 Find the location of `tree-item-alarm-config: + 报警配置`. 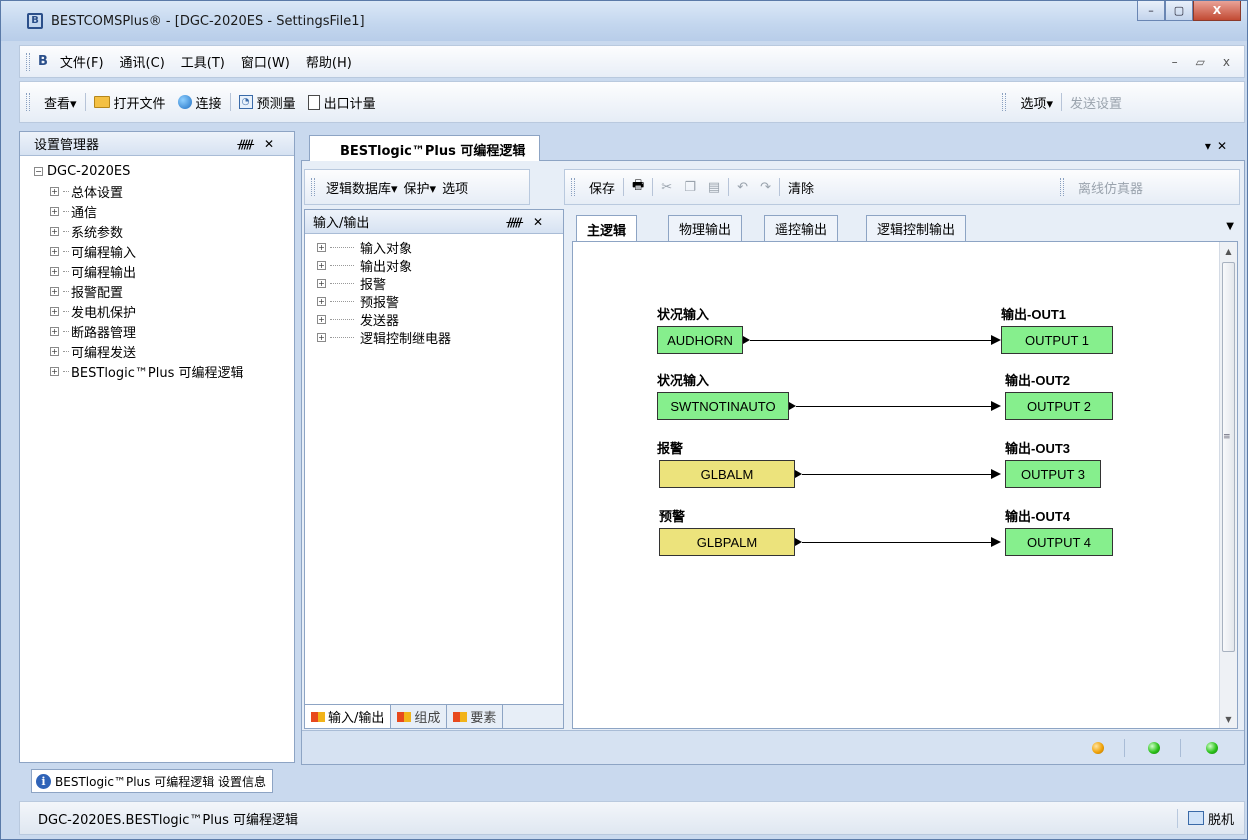

tree-item-alarm-config: + 报警配置 is located at coordinates (164, 291).